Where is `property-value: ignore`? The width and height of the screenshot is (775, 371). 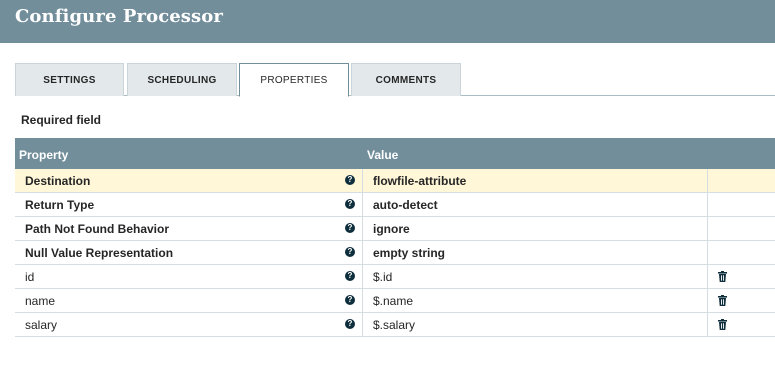
property-value: ignore is located at coordinates (391, 229).